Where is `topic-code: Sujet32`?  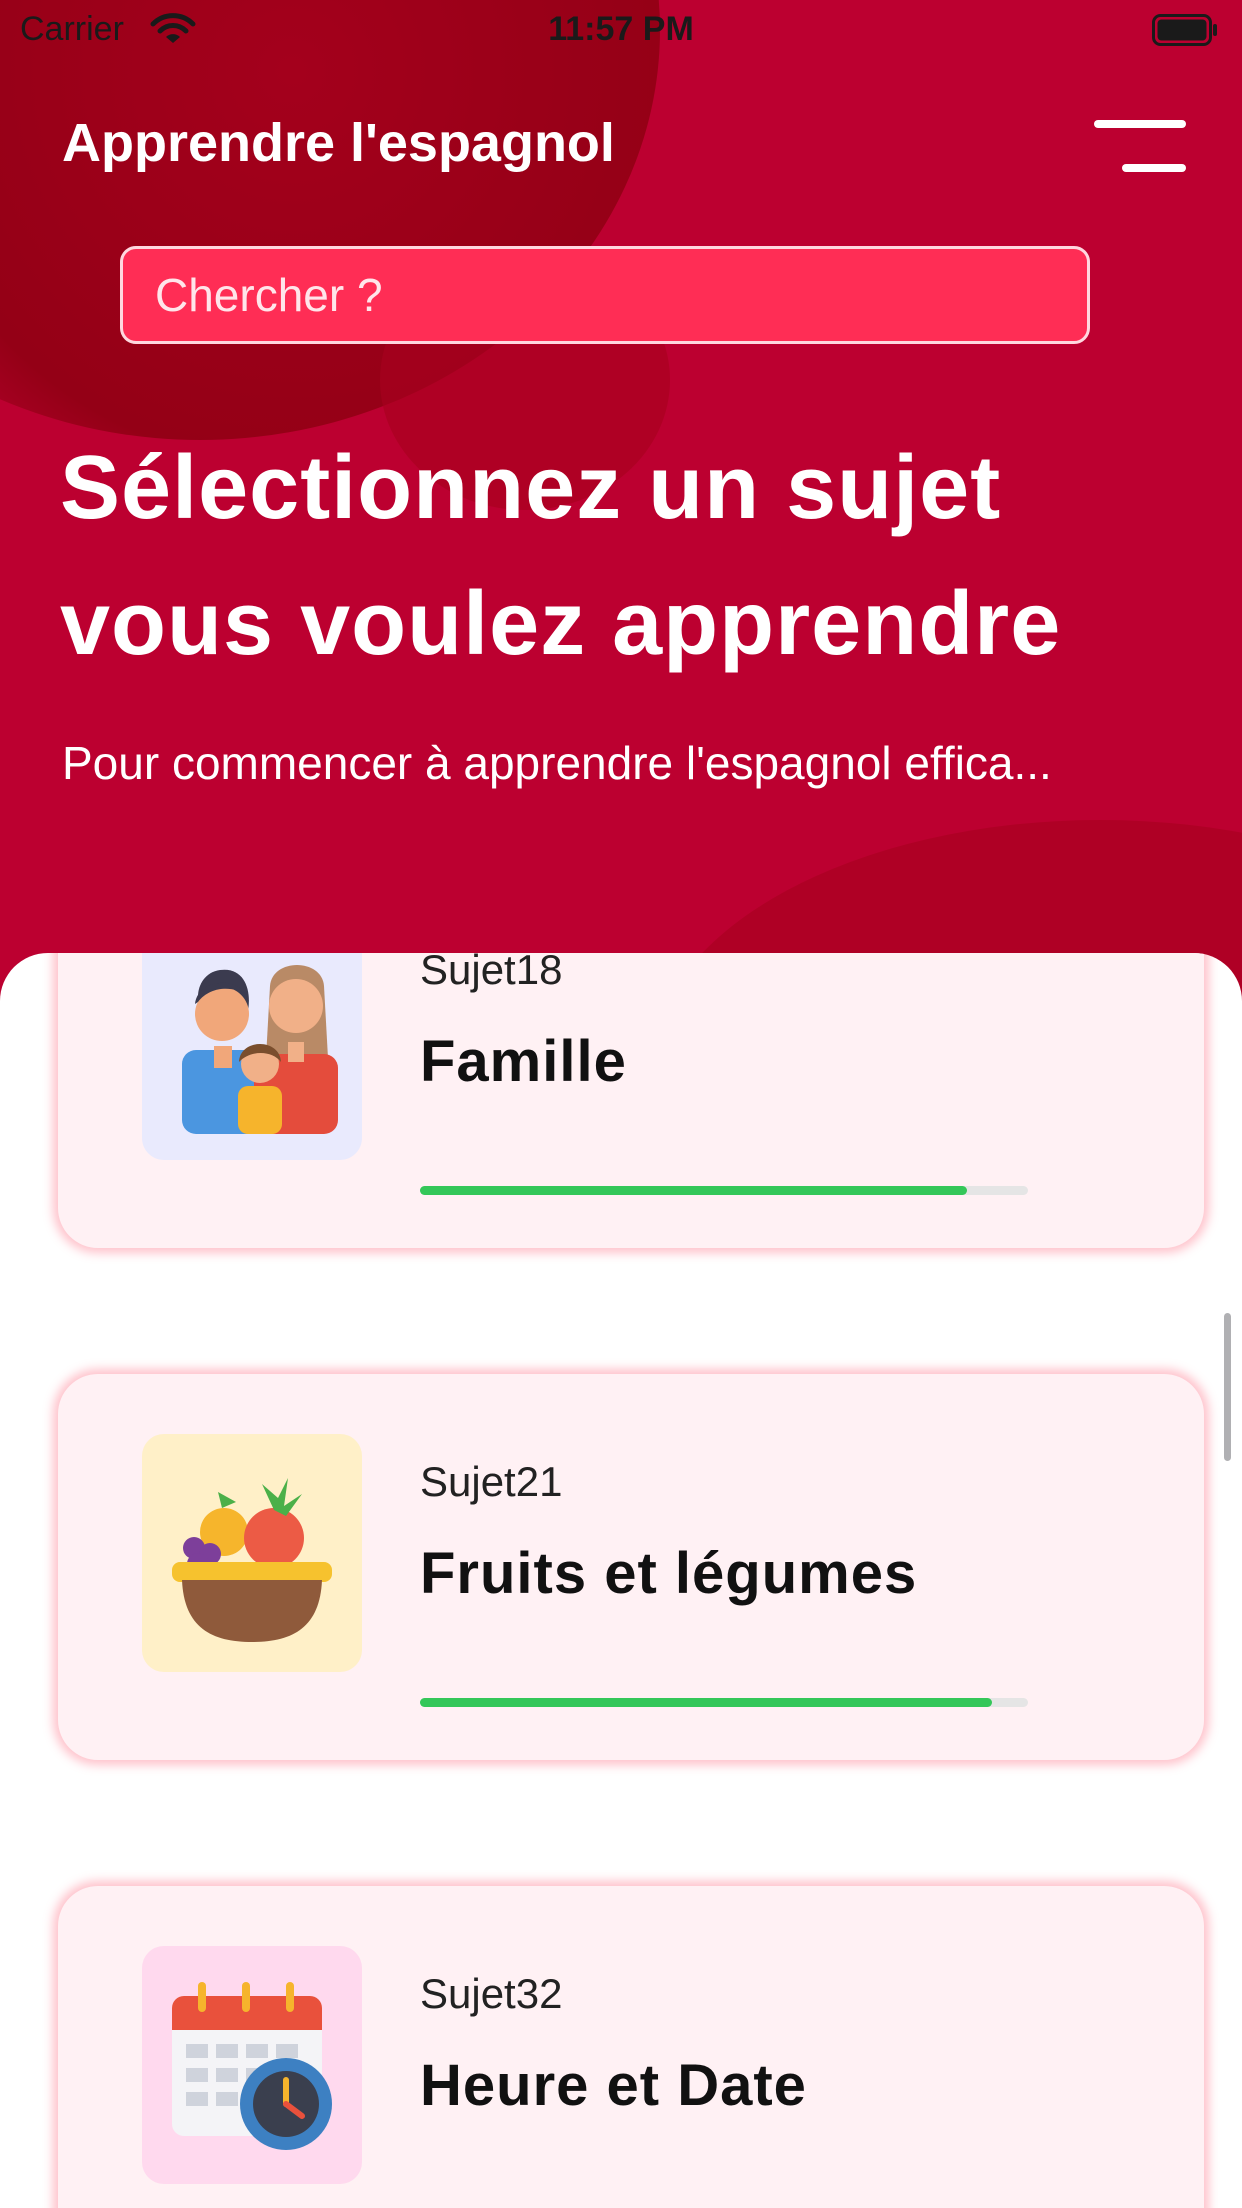
topic-code: Sujet32 is located at coordinates (491, 1993).